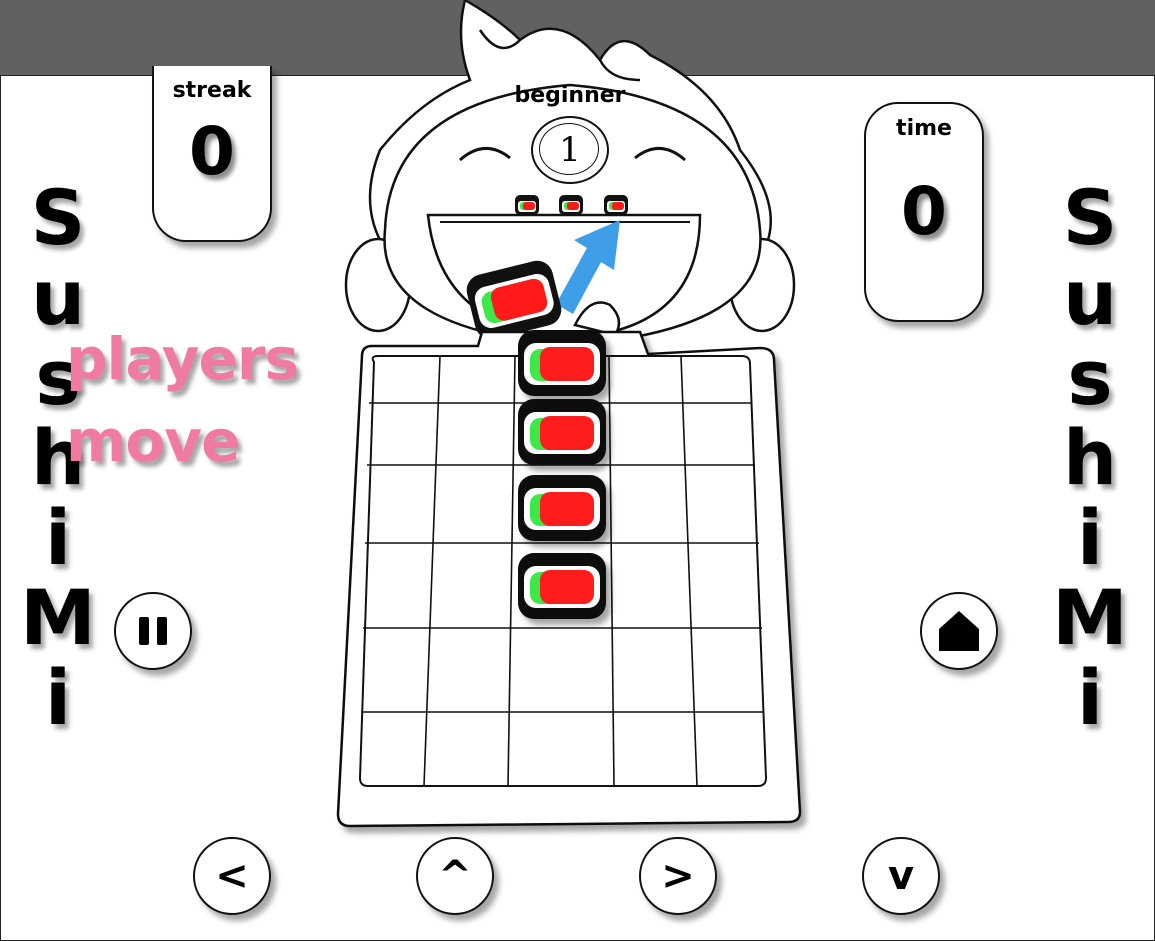 The width and height of the screenshot is (1155, 941). I want to click on level-number: 1, so click(570, 150).